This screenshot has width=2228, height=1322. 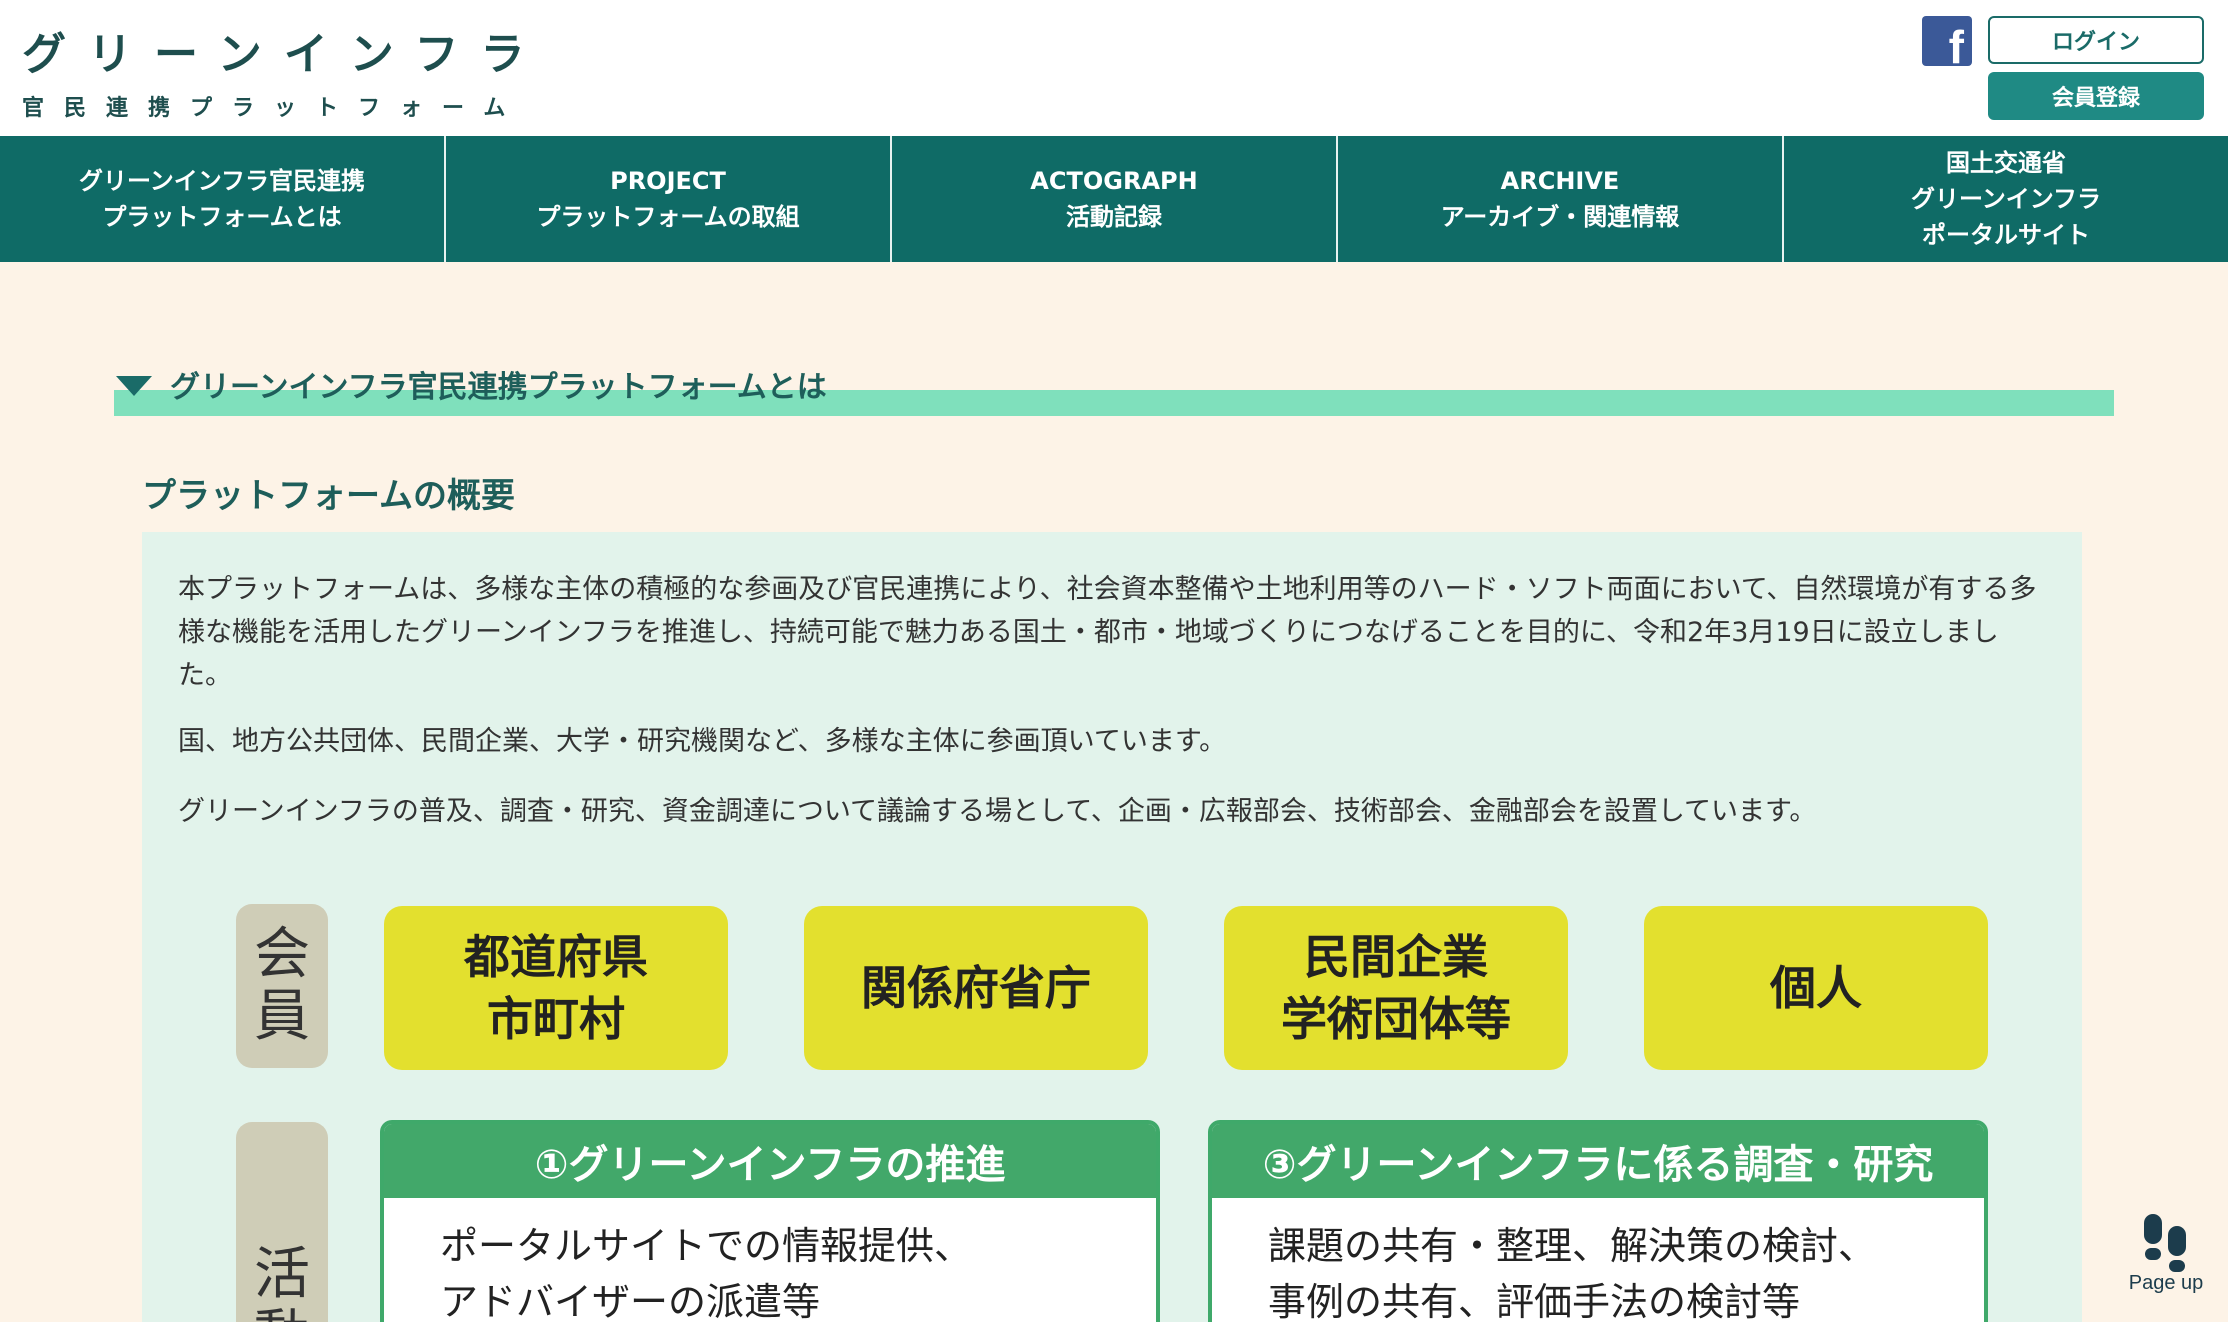 I want to click on member-box-ministries: 関係府省庁, so click(x=976, y=988).